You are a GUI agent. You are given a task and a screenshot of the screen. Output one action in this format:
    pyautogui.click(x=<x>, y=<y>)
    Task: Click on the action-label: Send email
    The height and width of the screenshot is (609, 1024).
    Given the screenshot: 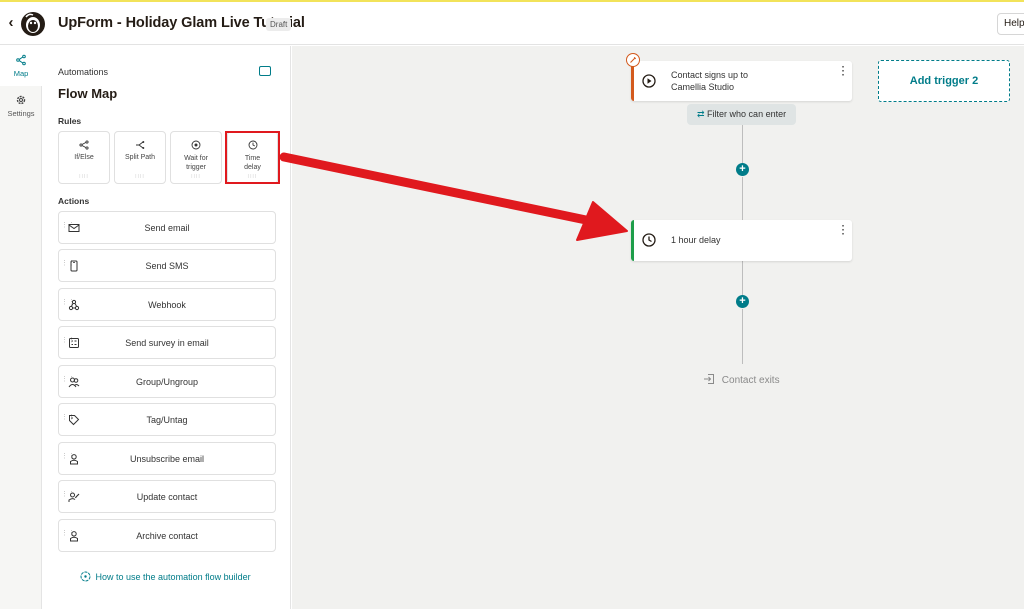 What is the action you would take?
    pyautogui.click(x=167, y=228)
    